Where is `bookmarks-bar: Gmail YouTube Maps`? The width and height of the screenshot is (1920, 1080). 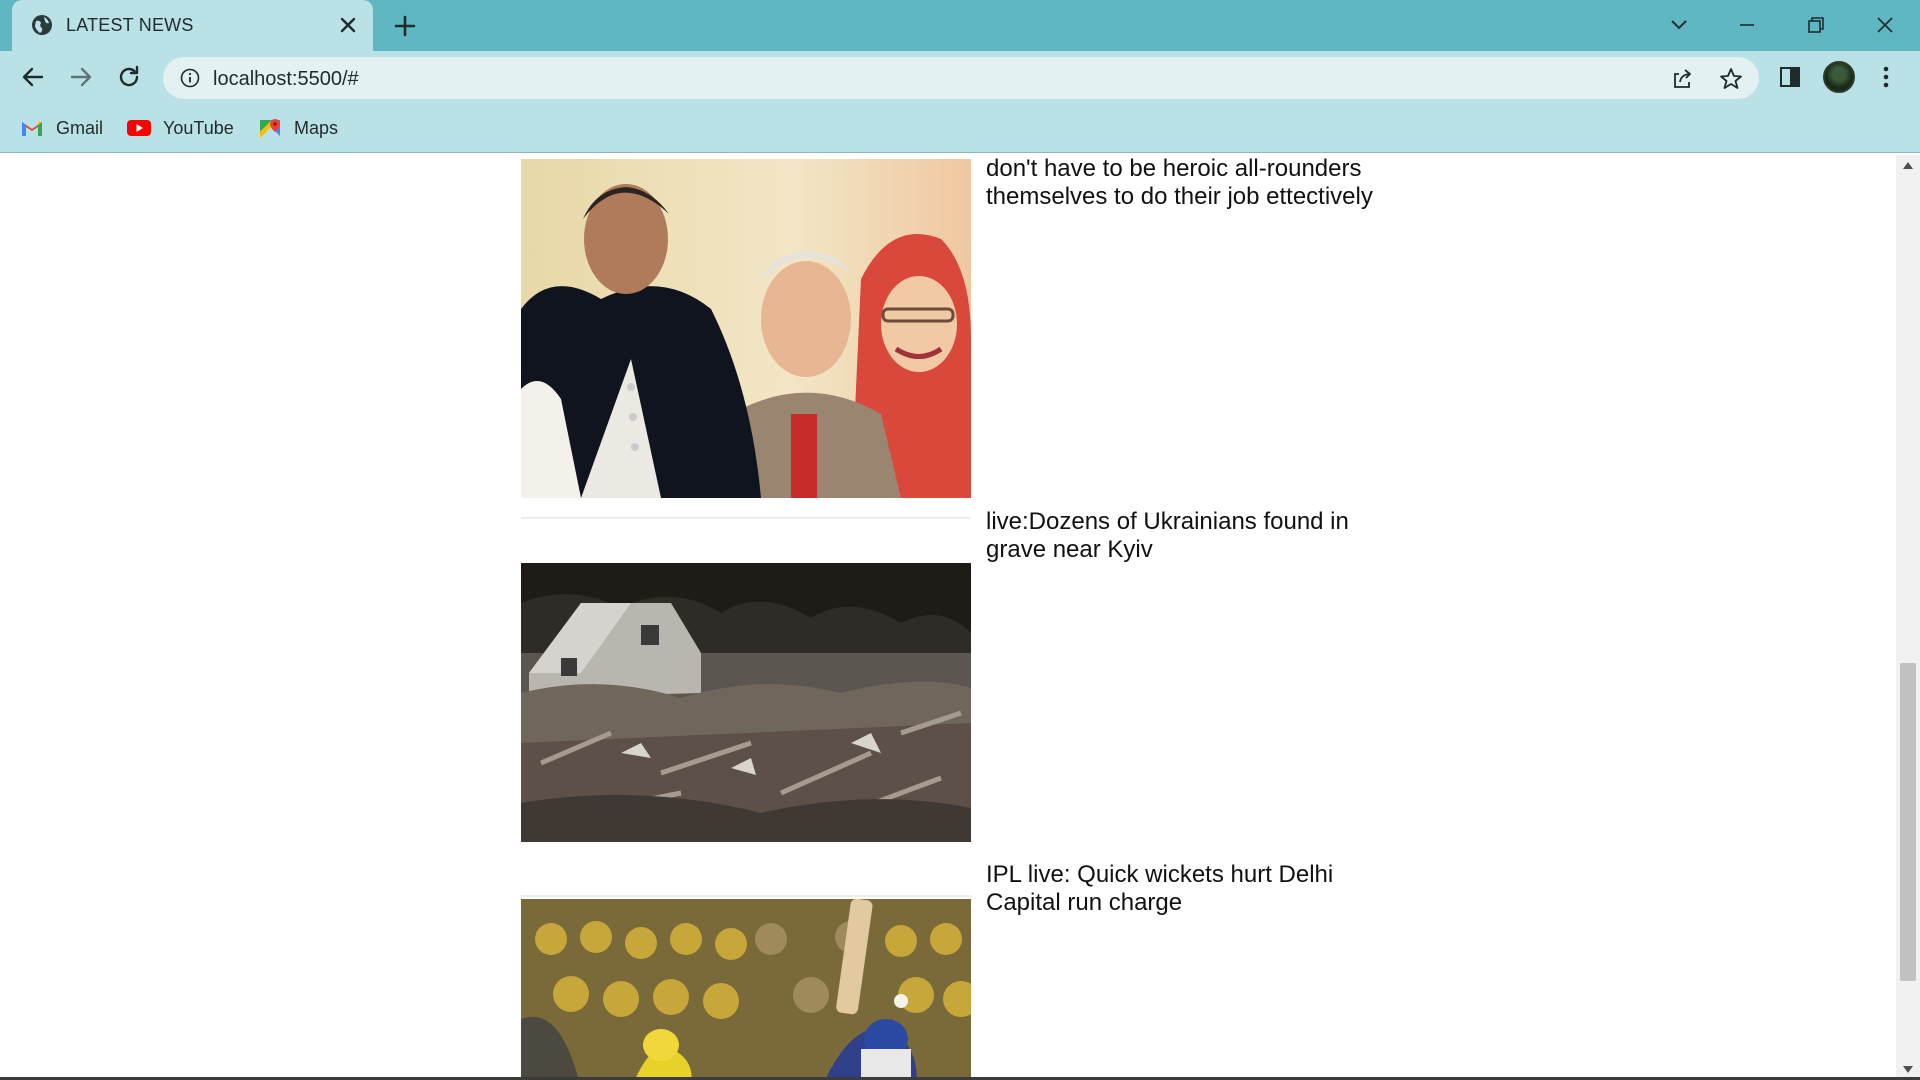
bookmarks-bar: Gmail YouTube Maps is located at coordinates (960, 128).